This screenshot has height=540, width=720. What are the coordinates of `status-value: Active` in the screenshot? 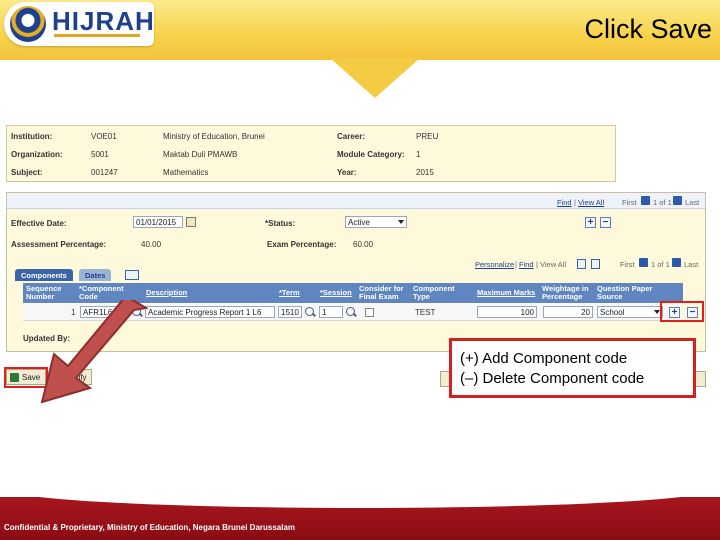 It's located at (359, 222).